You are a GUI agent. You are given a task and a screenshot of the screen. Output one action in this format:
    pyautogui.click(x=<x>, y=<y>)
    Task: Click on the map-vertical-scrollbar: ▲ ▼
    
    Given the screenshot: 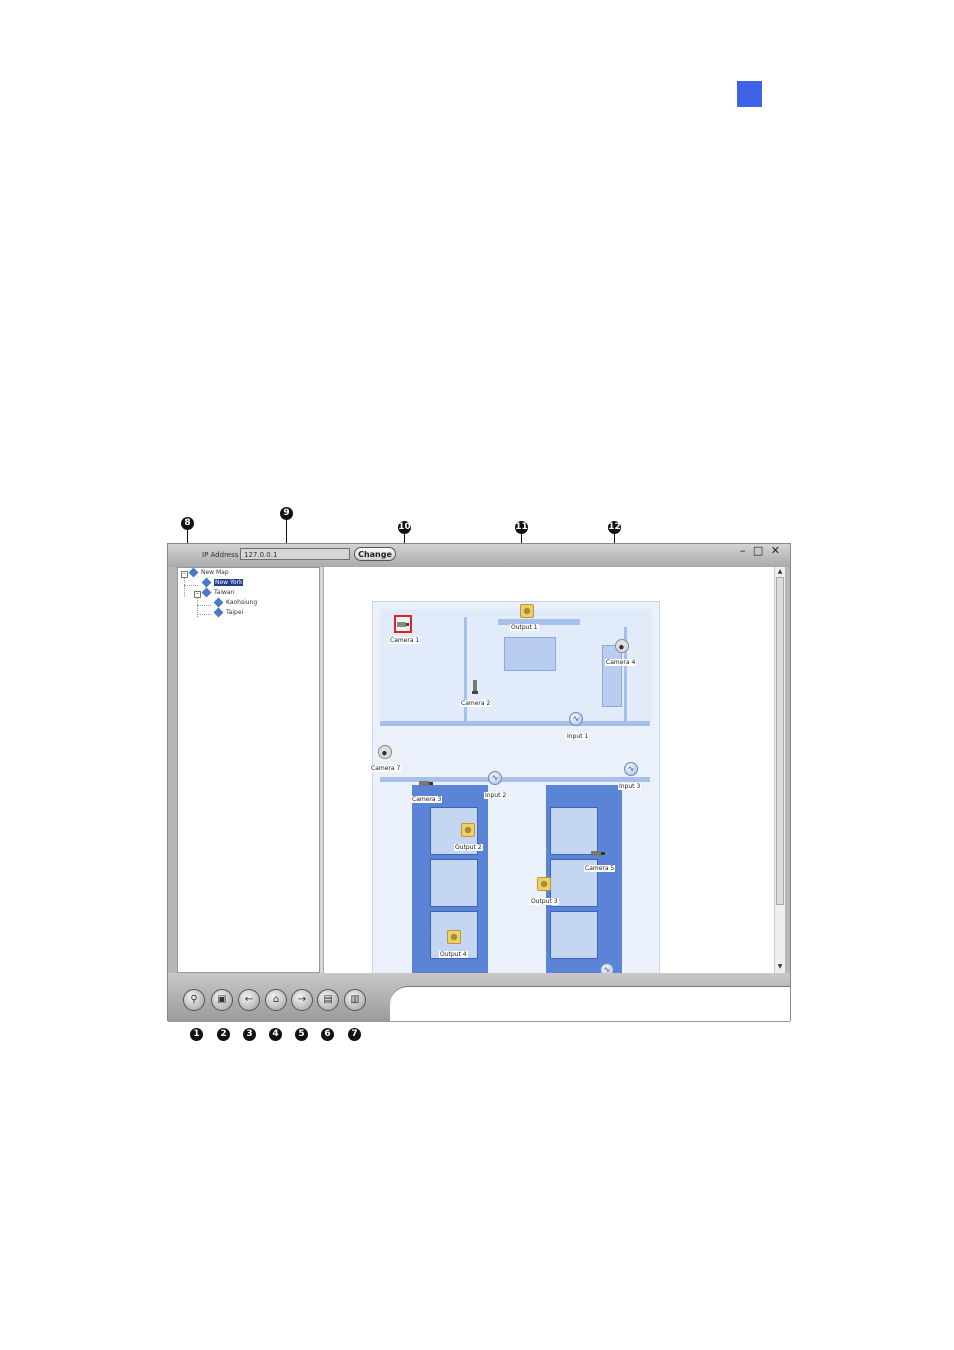 What is the action you would take?
    pyautogui.click(x=779, y=770)
    